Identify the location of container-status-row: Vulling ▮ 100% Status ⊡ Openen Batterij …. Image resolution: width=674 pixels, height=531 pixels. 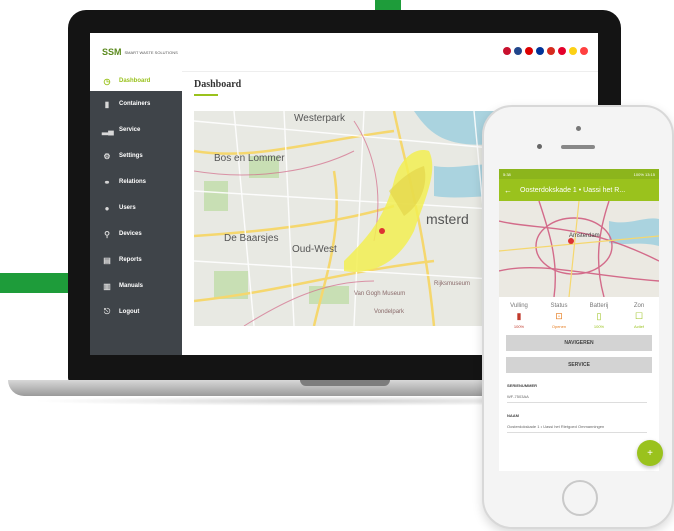
(579, 313).